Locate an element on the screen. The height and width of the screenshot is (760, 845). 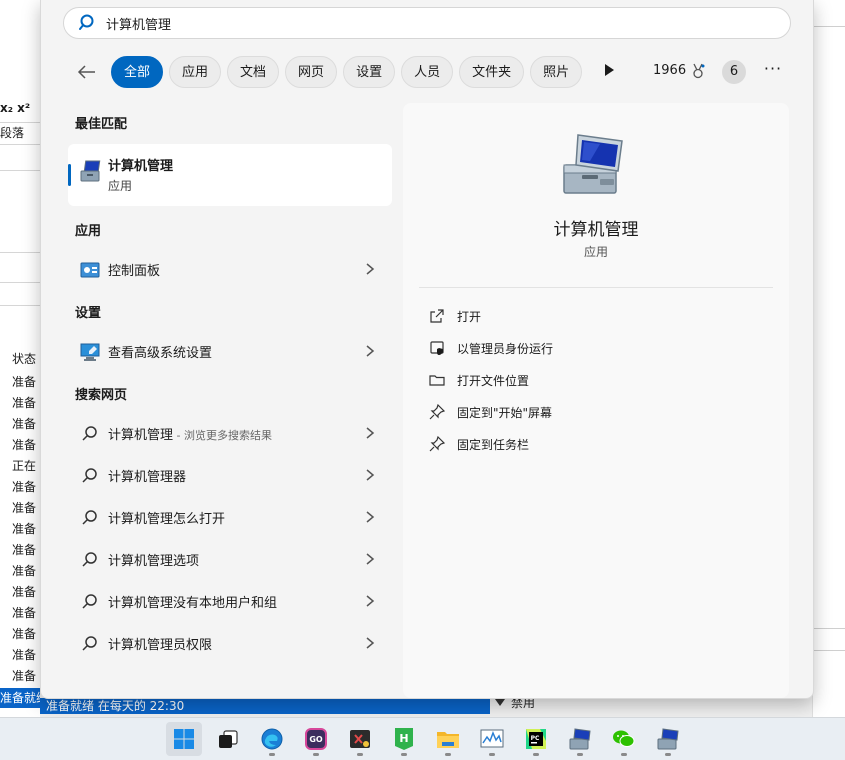
taskbar-html-builder: H is located at coordinates (404, 739).